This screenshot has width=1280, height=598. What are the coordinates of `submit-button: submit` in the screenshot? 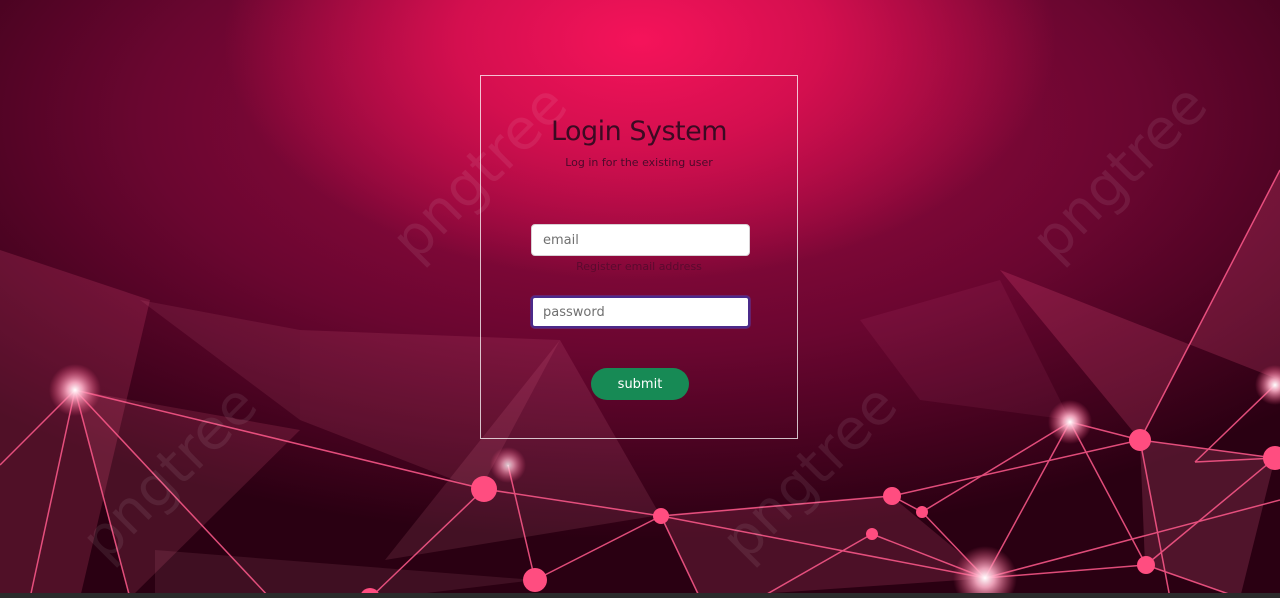 It's located at (640, 384).